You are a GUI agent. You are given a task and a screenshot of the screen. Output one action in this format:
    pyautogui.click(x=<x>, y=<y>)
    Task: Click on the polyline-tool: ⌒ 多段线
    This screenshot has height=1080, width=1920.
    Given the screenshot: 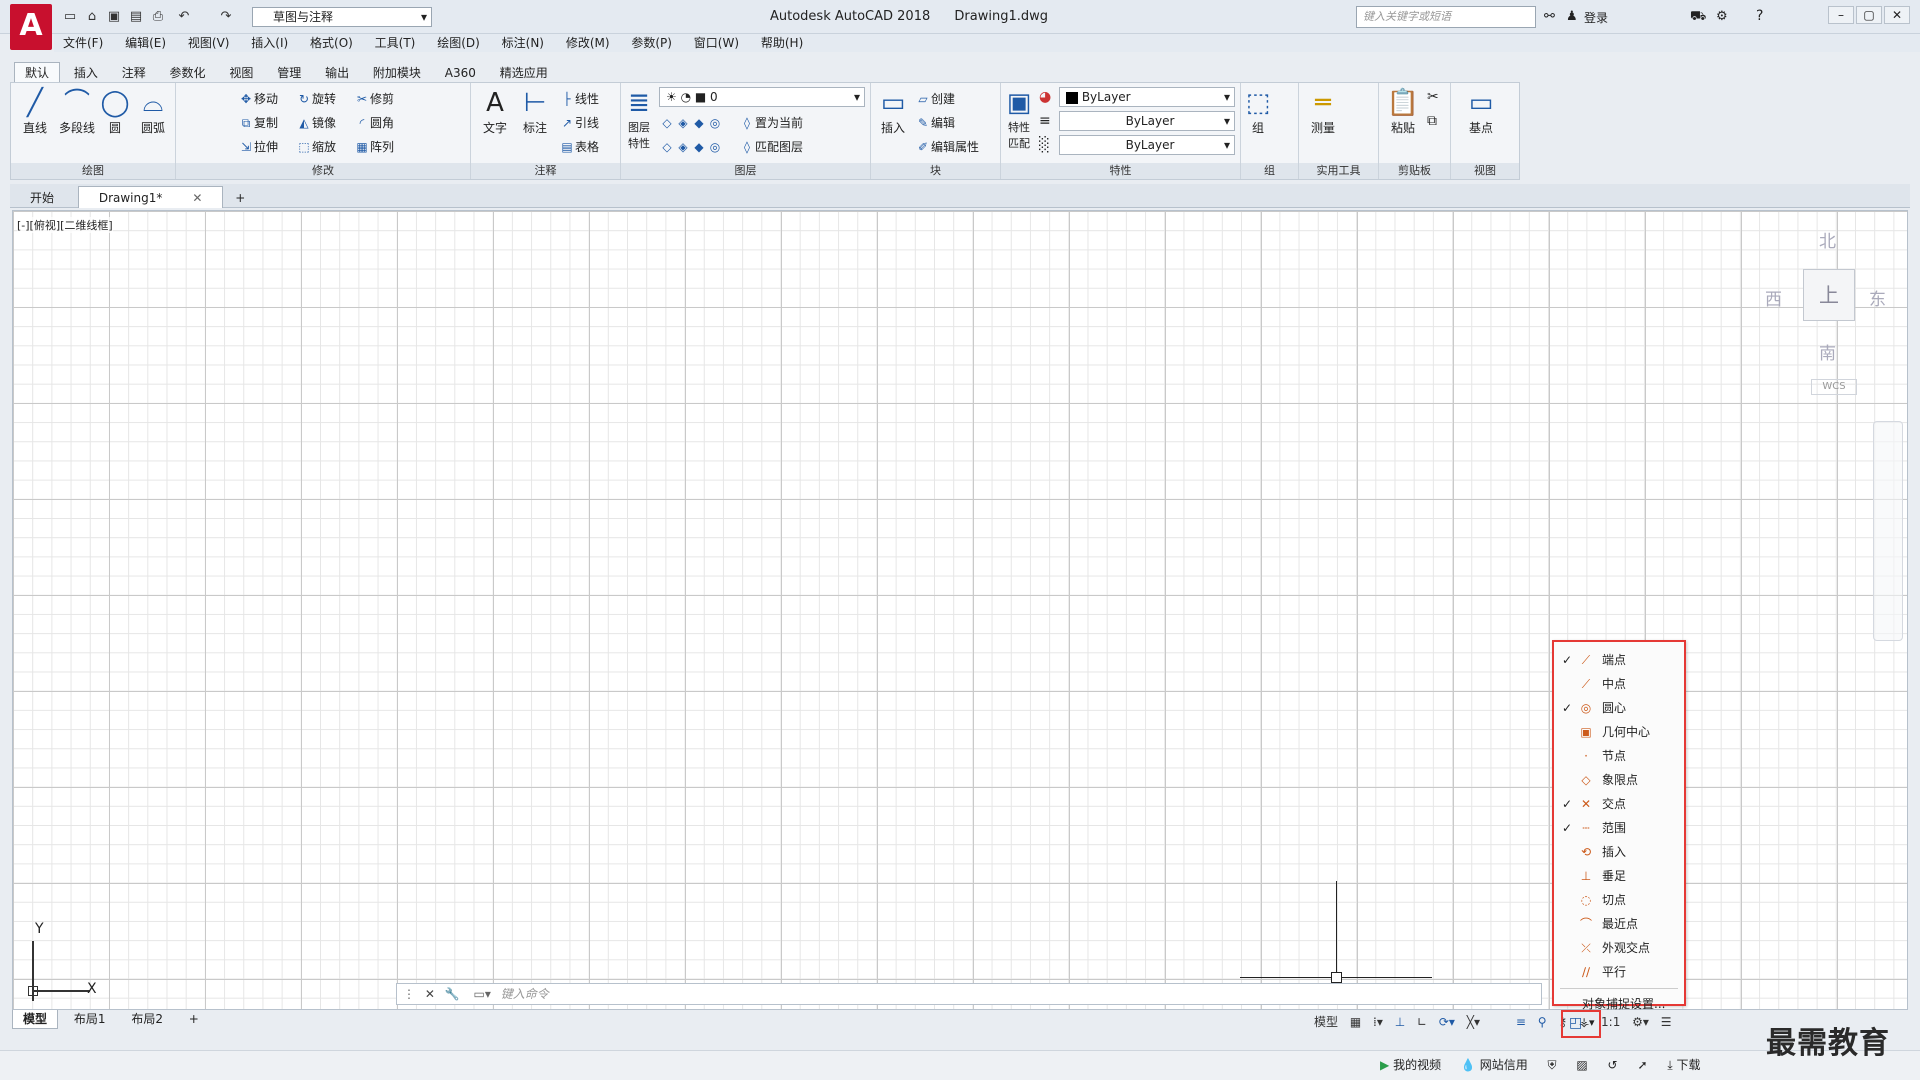 What is the action you would take?
    pyautogui.click(x=77, y=111)
    